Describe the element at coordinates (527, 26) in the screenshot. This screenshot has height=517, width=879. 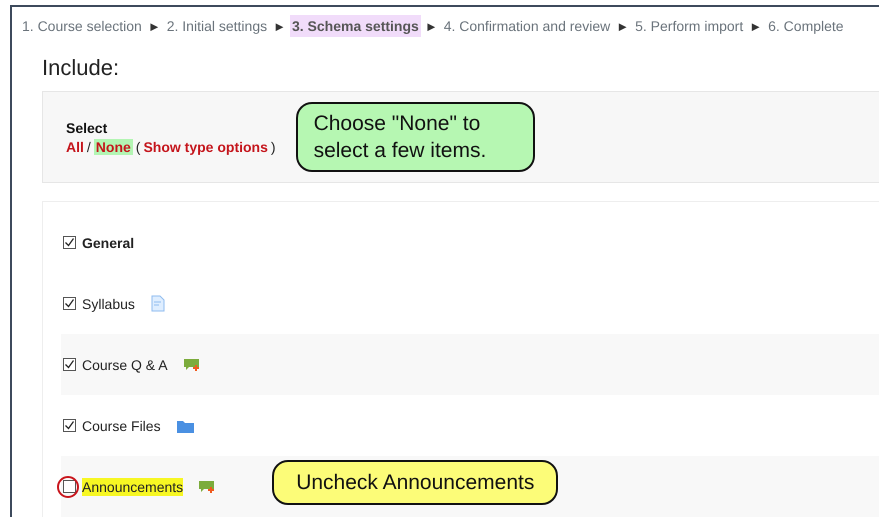
I see `breadcrumb-step: 4. Confirmation and review` at that location.